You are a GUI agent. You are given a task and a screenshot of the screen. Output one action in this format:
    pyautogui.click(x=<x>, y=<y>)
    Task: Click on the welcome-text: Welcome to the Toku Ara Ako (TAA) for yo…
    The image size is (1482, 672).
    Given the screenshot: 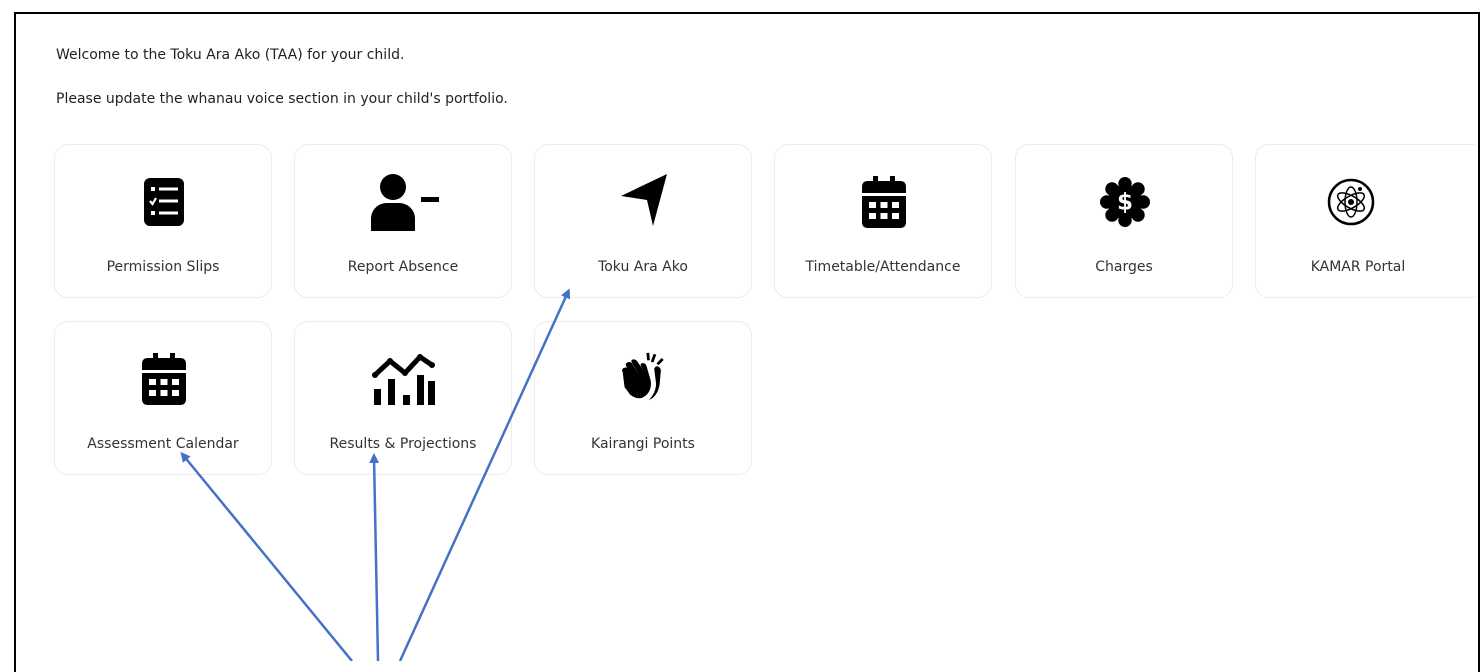 What is the action you would take?
    pyautogui.click(x=230, y=55)
    